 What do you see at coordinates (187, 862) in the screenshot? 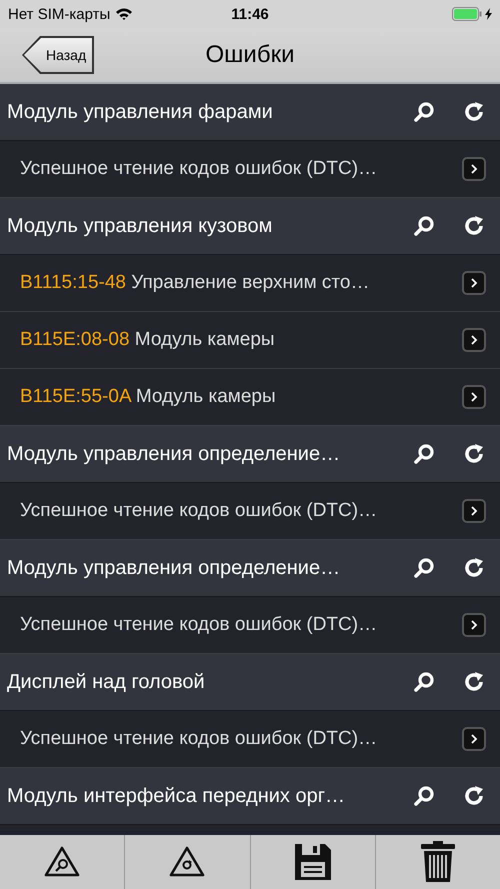
I see `warning-refresh-icon` at bounding box center [187, 862].